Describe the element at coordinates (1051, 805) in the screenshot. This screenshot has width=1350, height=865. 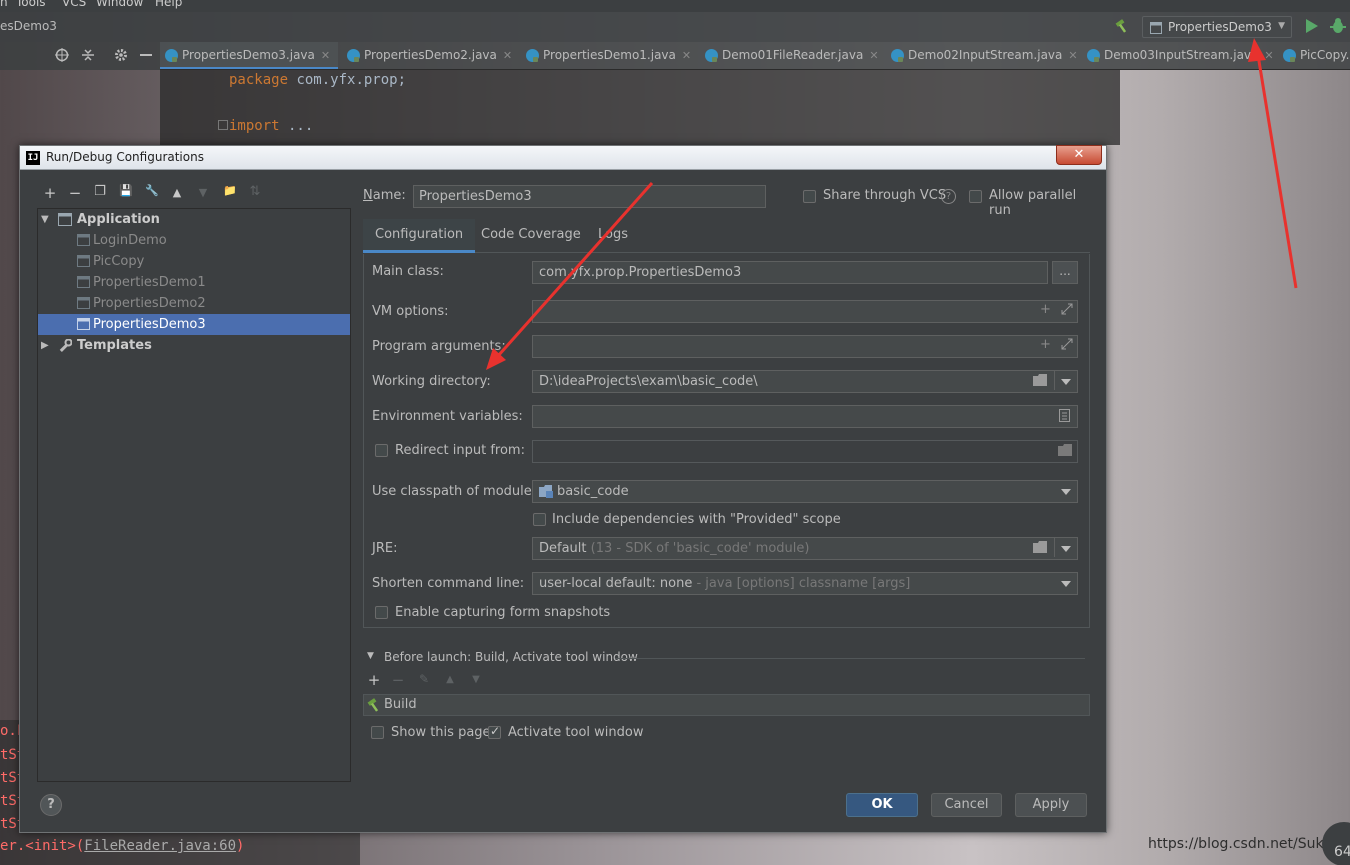
I see `apply-button: Apply` at that location.